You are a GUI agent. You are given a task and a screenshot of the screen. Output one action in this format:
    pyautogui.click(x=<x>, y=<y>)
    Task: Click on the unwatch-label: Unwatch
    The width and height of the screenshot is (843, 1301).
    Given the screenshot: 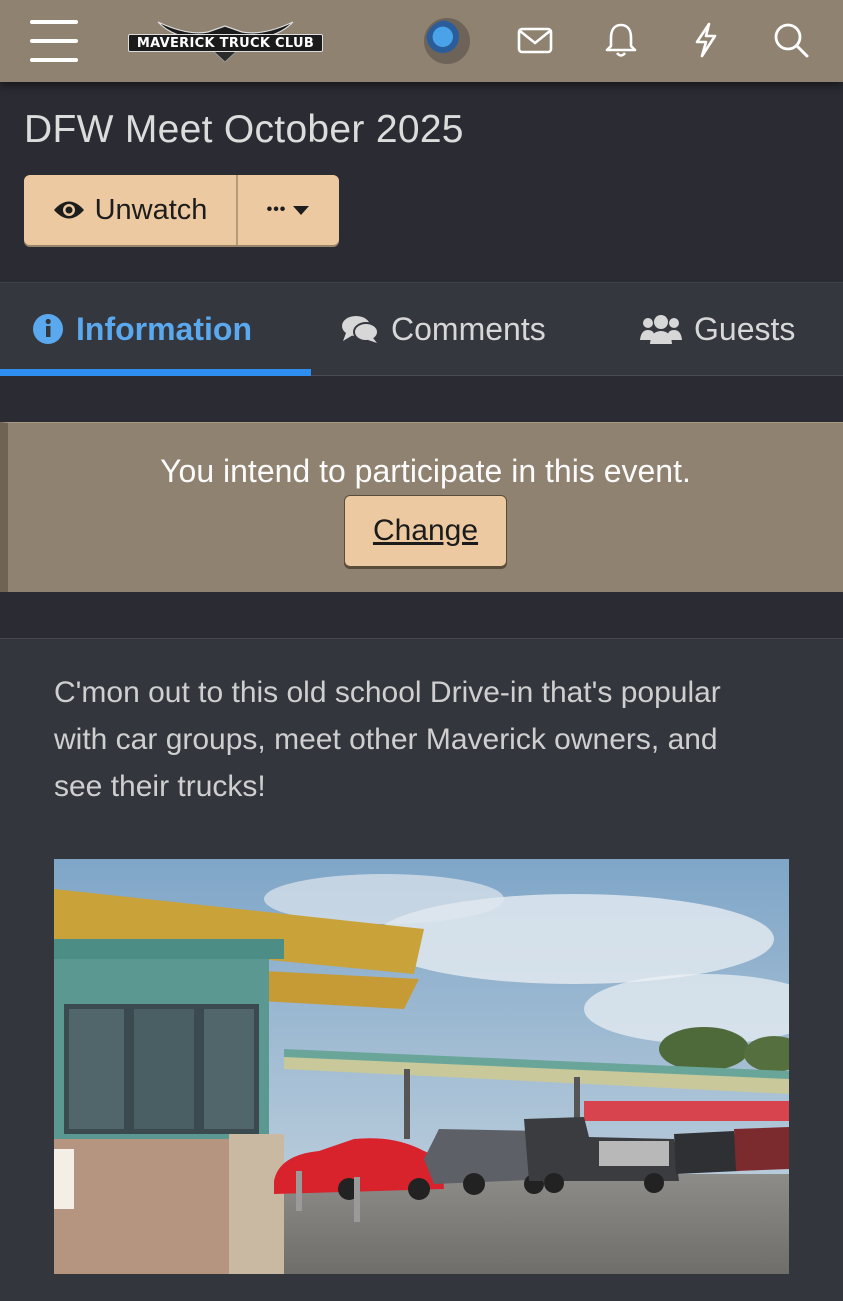 What is the action you would take?
    pyautogui.click(x=151, y=209)
    